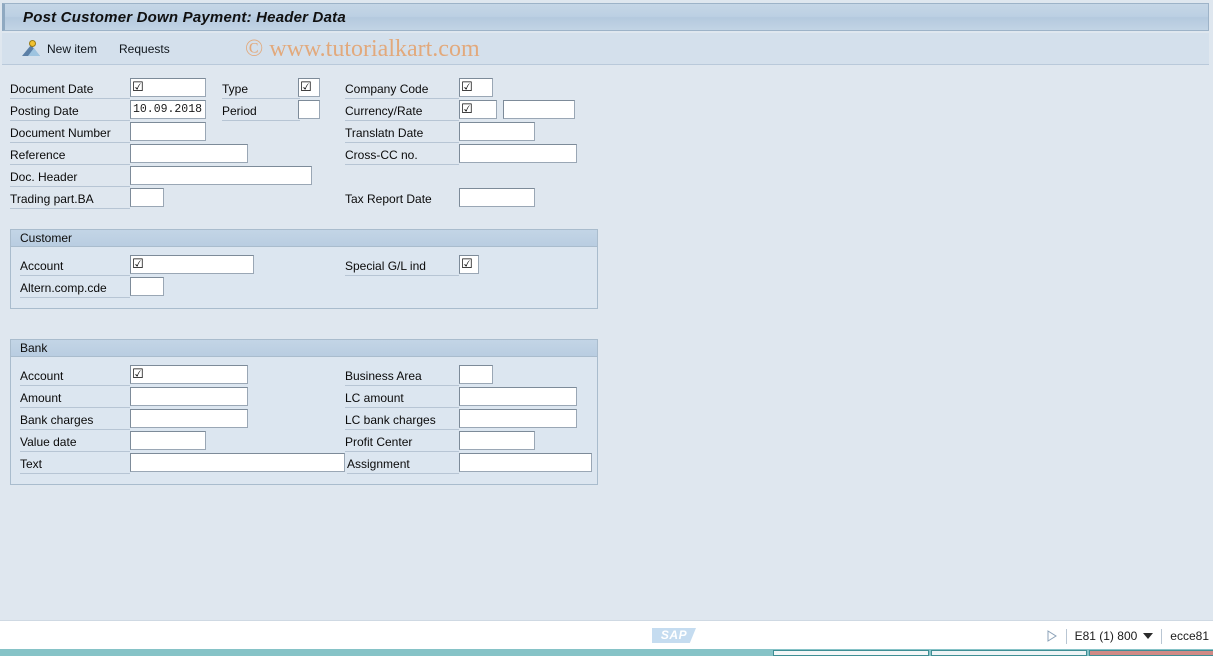 The width and height of the screenshot is (1213, 656). I want to click on bank-group-title: Bank, so click(304, 348).